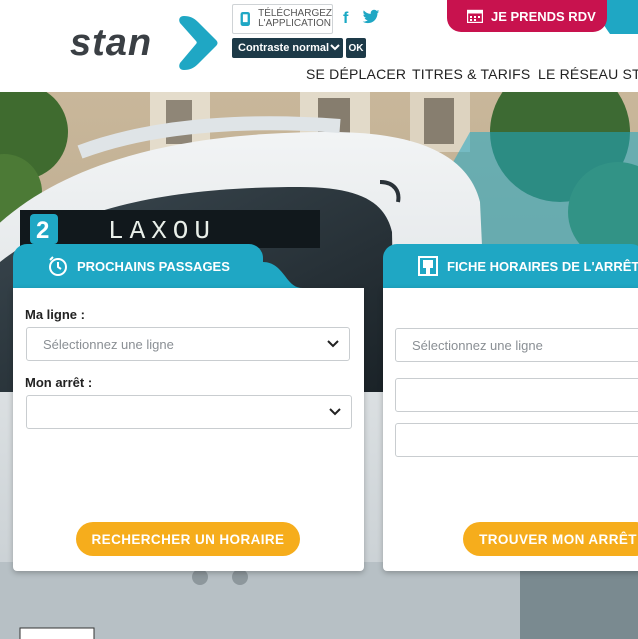 This screenshot has width=638, height=639. What do you see at coordinates (283, 275) in the screenshot?
I see `tab-corner-decoration` at bounding box center [283, 275].